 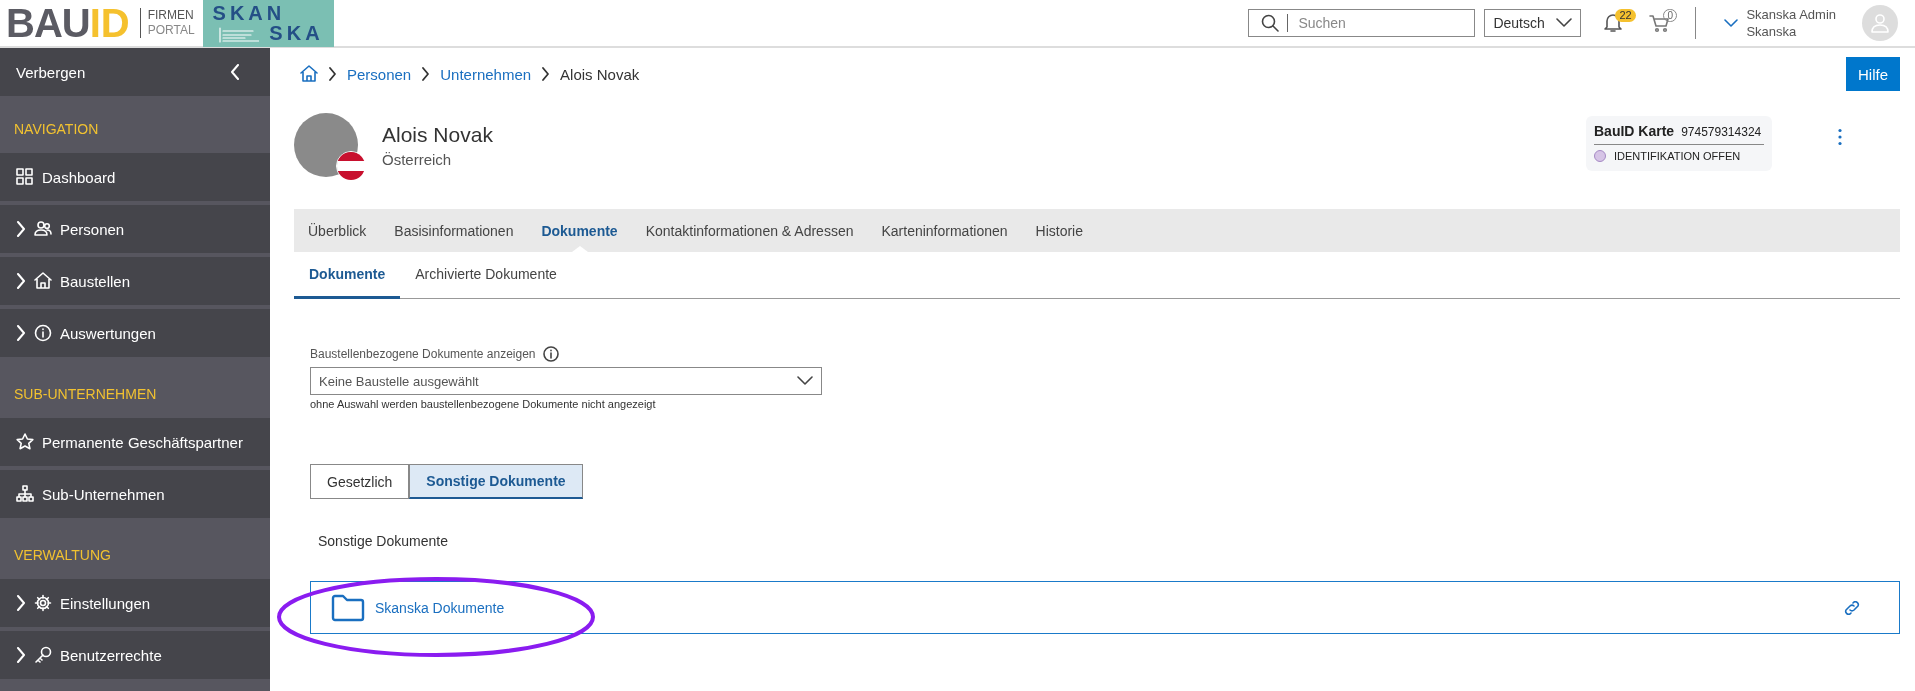 What do you see at coordinates (1880, 23) in the screenshot?
I see `person-icon` at bounding box center [1880, 23].